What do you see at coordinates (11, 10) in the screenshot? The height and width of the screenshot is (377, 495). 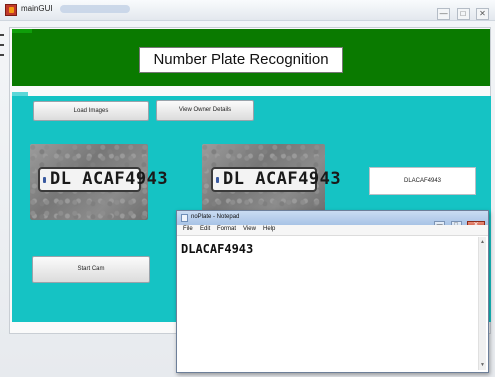 I see `matlab-app-icon` at bounding box center [11, 10].